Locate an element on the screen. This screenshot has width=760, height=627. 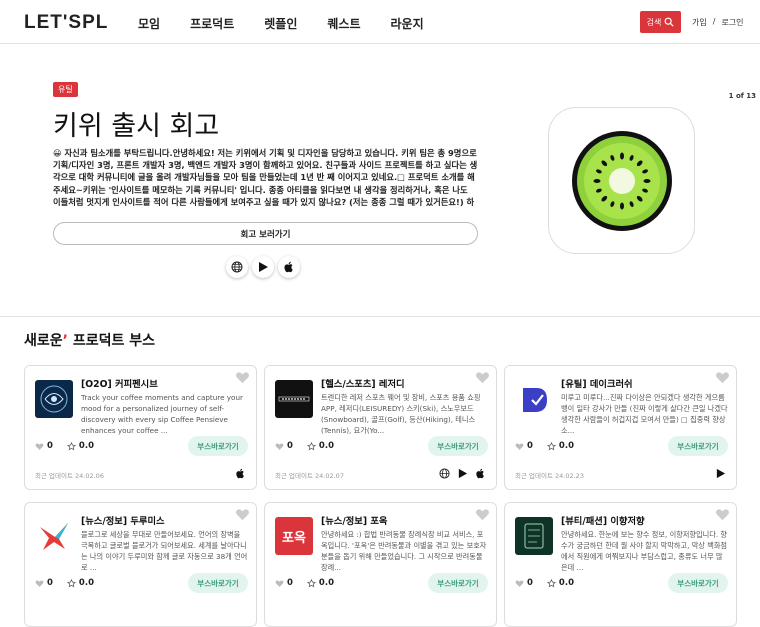
app-store-button is located at coordinates (289, 267).